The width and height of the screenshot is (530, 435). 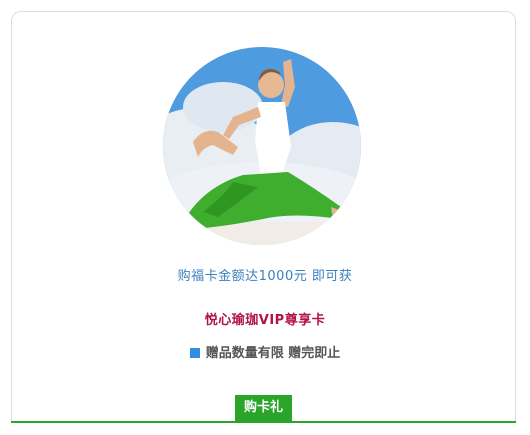 I want to click on gift-notice: 赠品数量有限 赠完即止, so click(x=265, y=351).